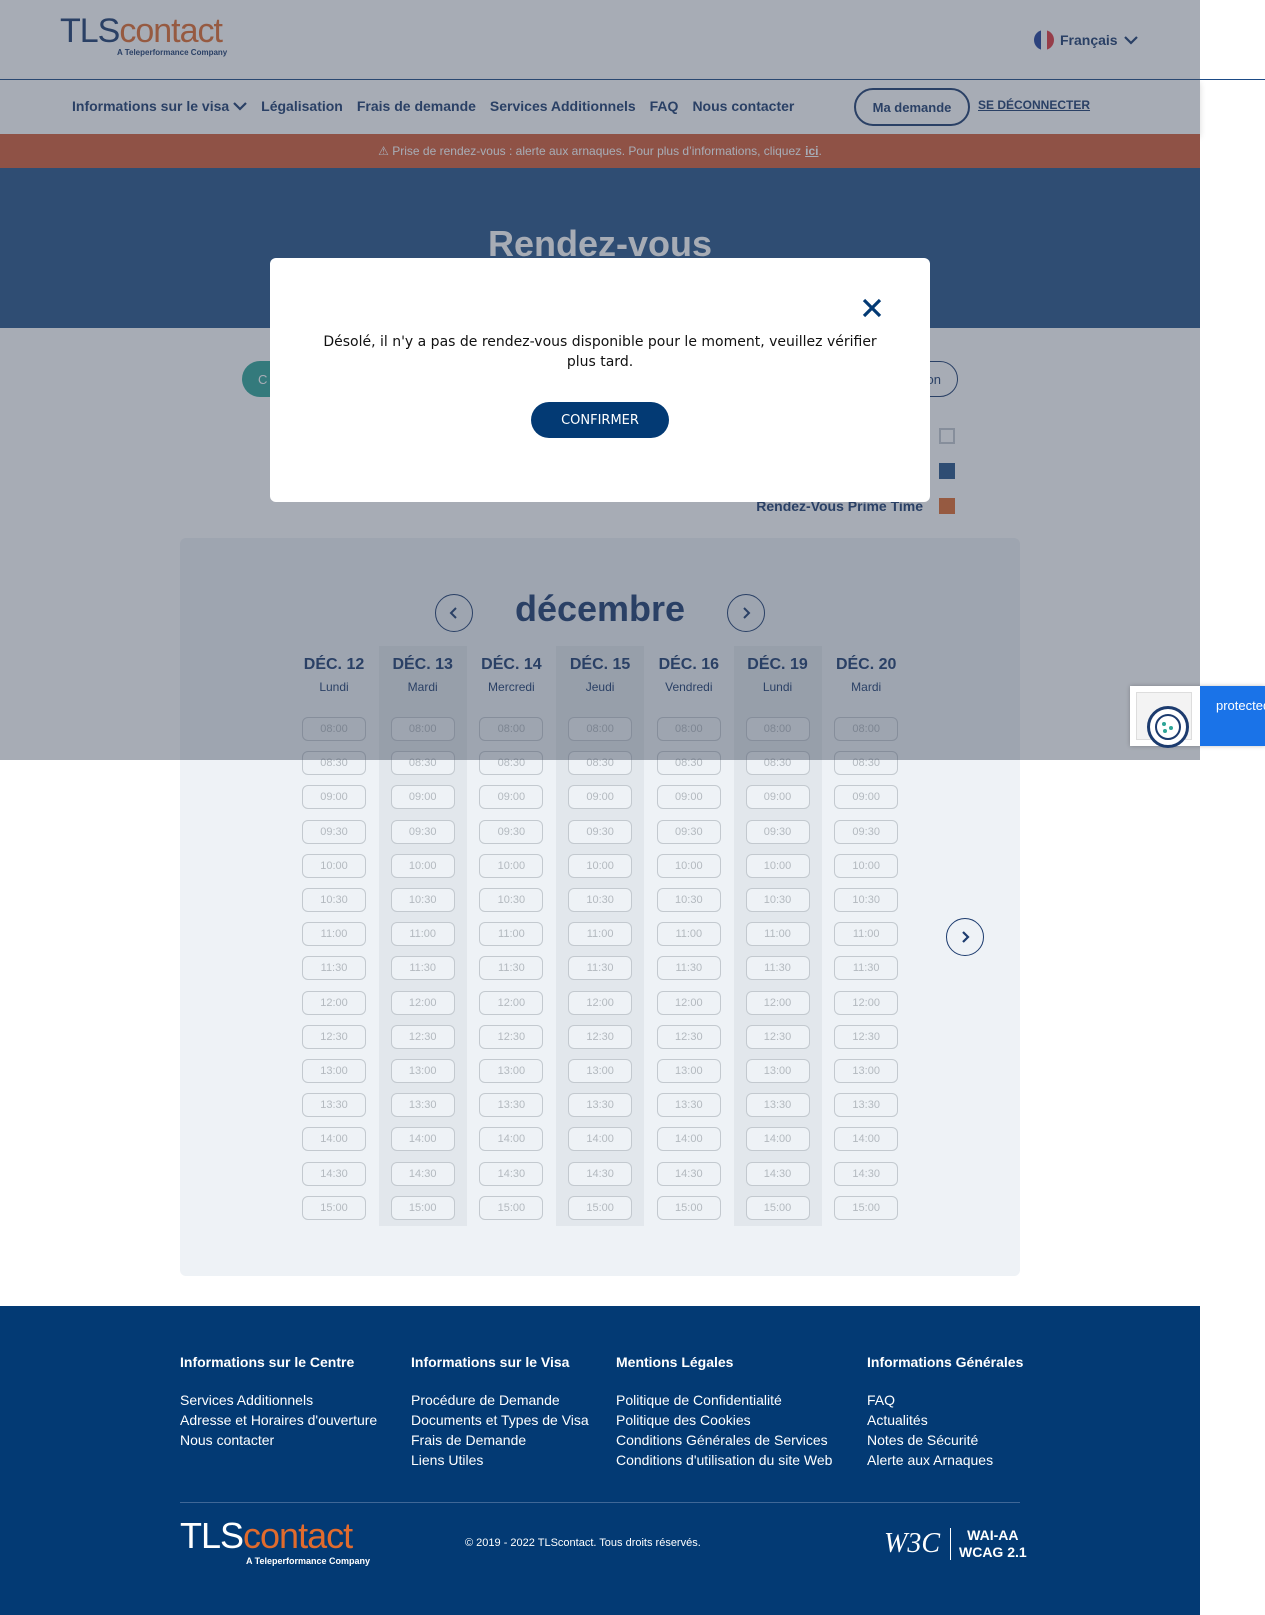 The image size is (1265, 1615). I want to click on footer-link: Politique des Cookies, so click(724, 1420).